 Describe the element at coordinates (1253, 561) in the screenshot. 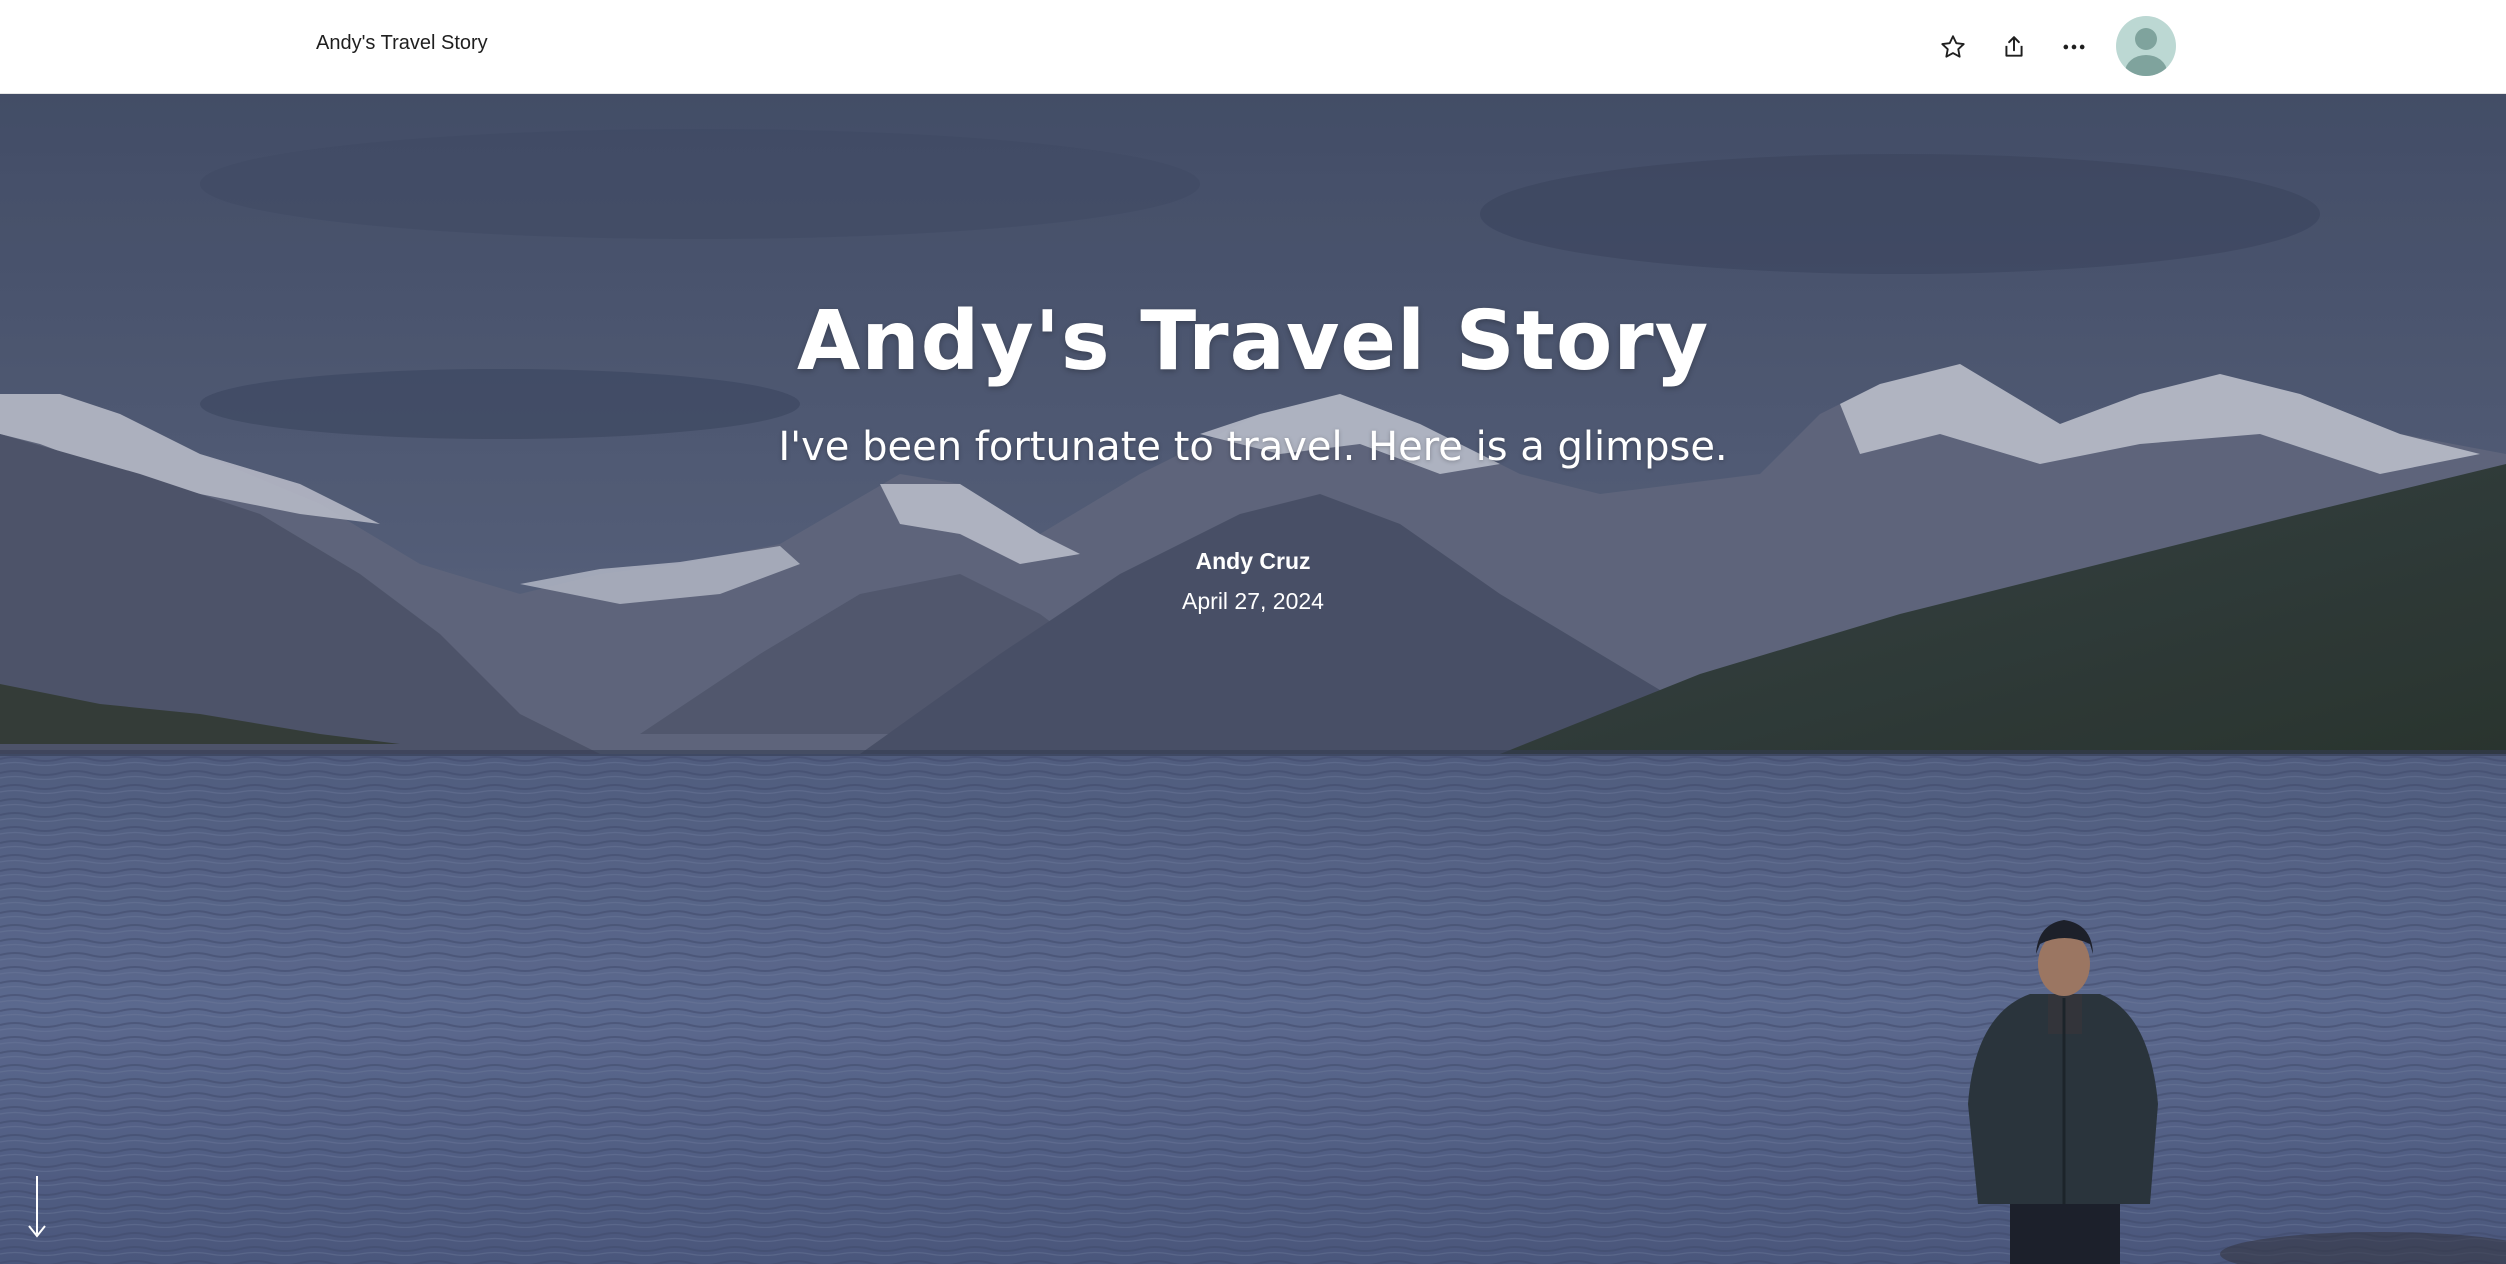

I see `author-name: Andy Cruz` at that location.